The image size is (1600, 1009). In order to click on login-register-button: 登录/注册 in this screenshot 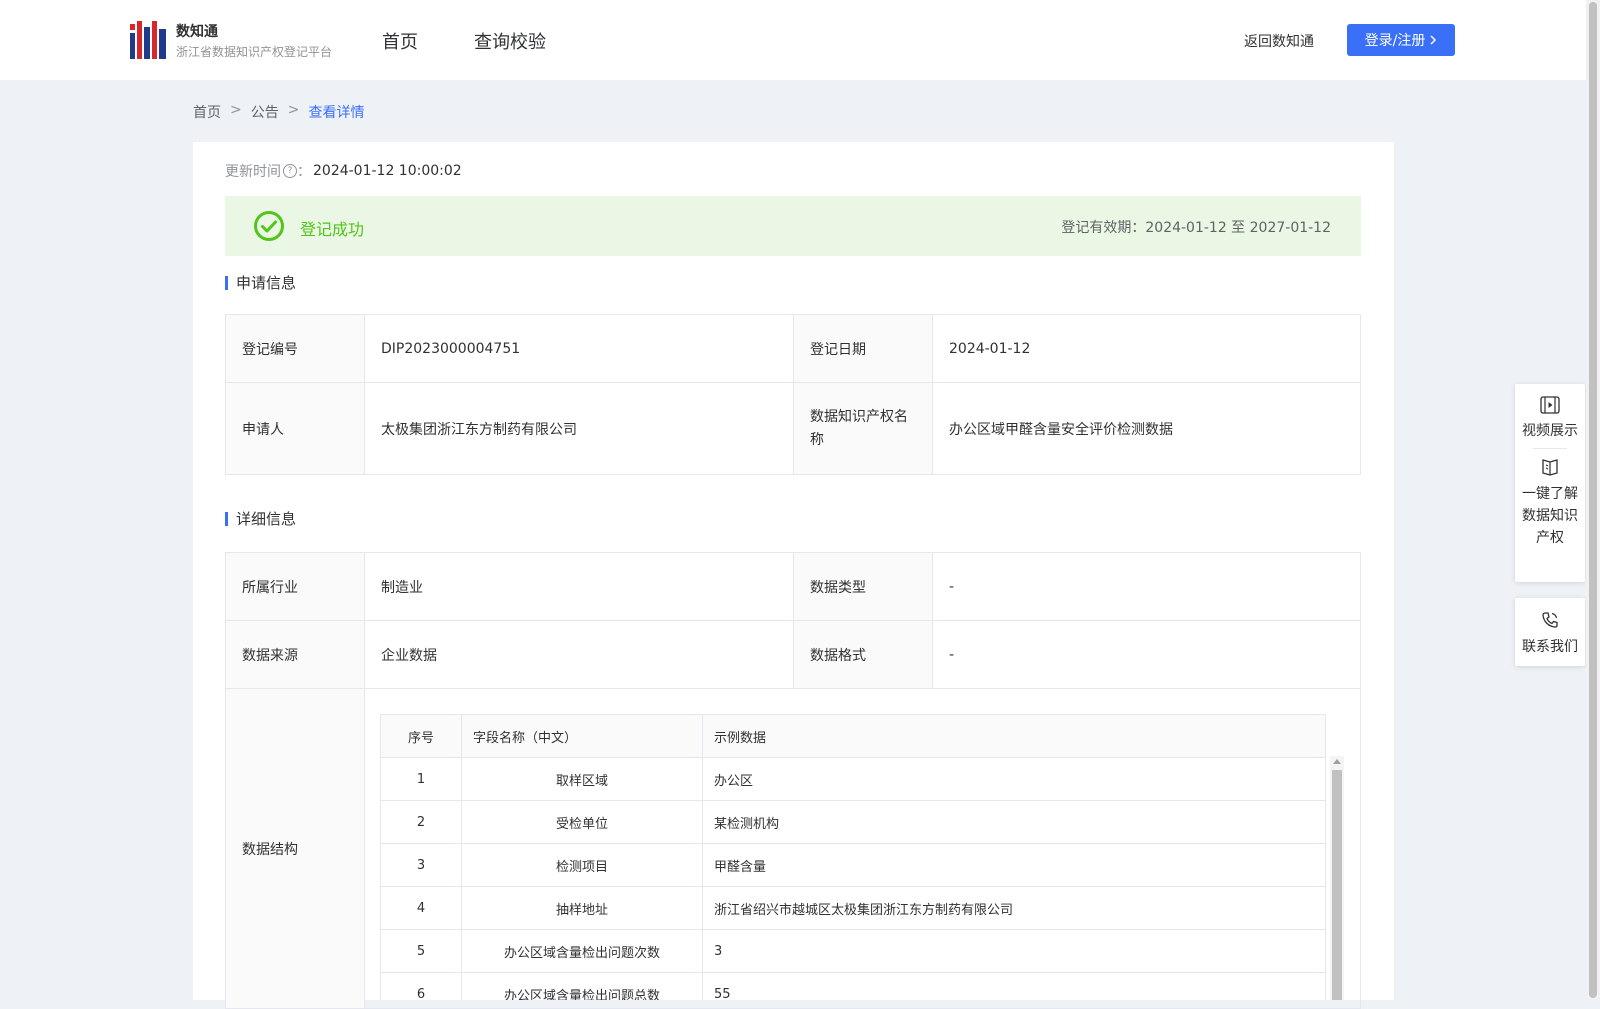, I will do `click(1401, 40)`.